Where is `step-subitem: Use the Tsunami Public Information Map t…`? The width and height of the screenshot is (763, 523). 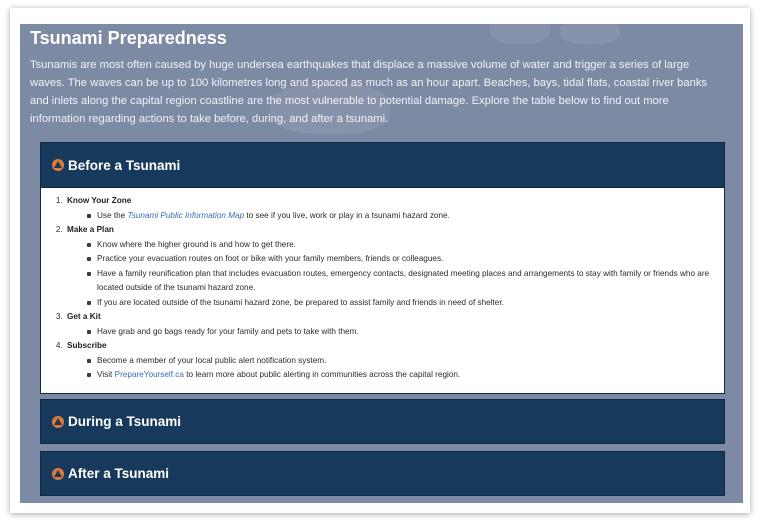
step-subitem: Use the Tsunami Public Information Map t… is located at coordinates (401, 216).